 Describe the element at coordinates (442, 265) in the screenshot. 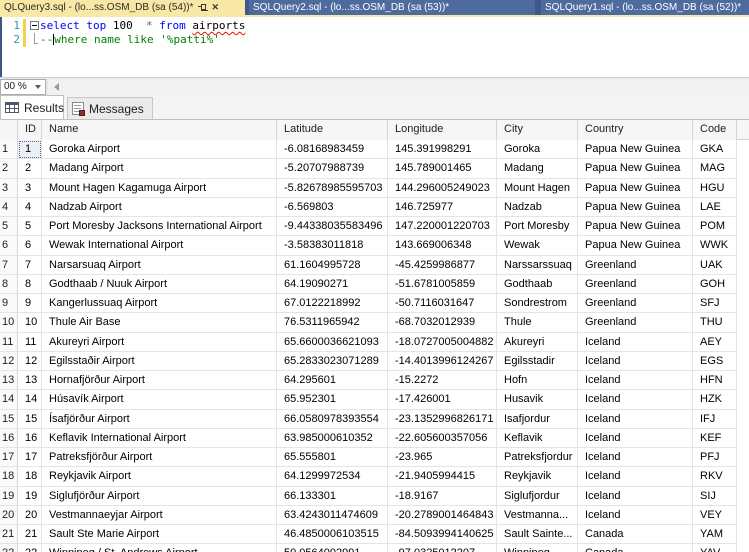

I see `grid-cell: -45.4259986877` at that location.